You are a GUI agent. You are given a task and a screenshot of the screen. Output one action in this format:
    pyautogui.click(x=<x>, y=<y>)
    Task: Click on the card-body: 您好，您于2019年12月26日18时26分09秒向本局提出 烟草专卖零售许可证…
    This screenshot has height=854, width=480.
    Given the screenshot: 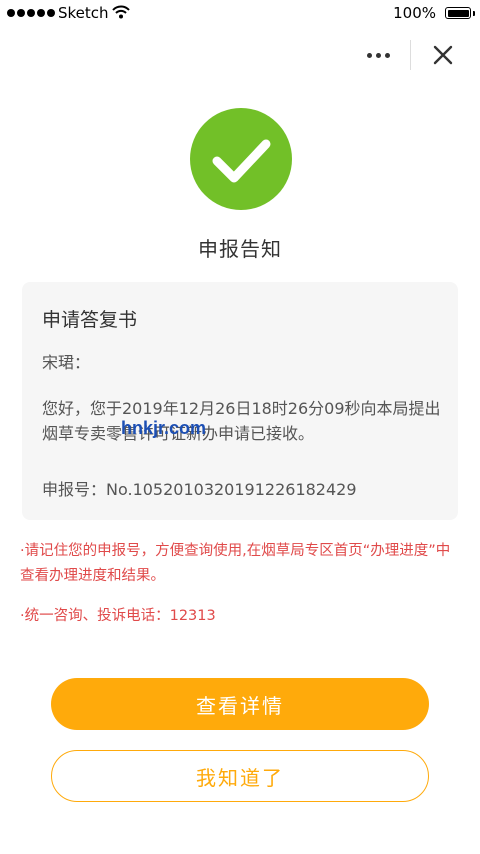 What is the action you would take?
    pyautogui.click(x=241, y=421)
    